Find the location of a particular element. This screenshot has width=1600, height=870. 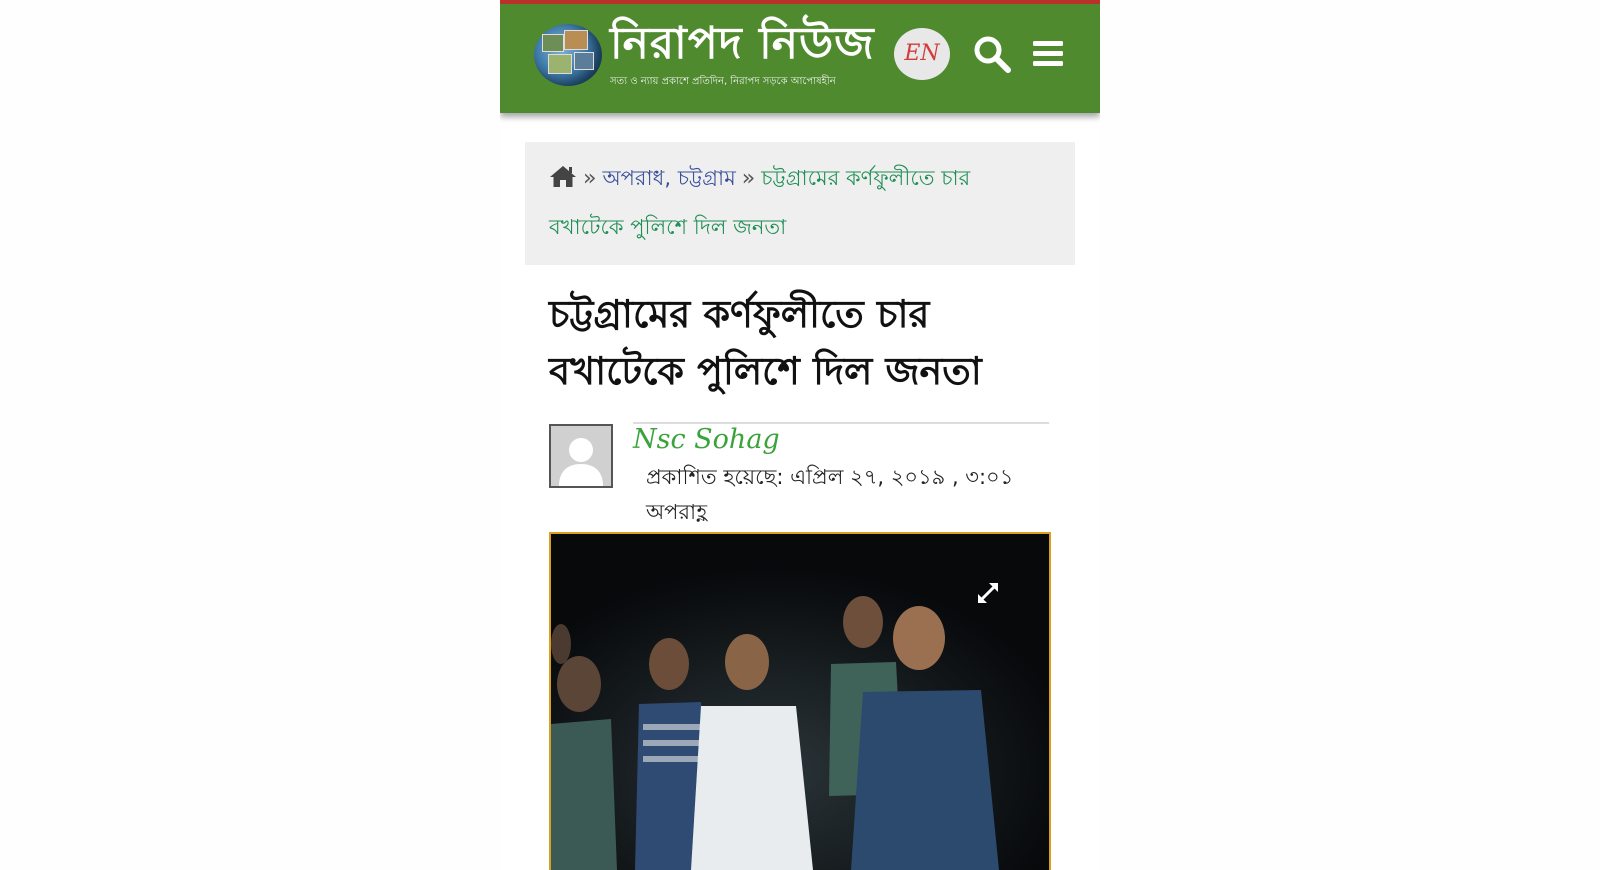

search-icon is located at coordinates (992, 54).